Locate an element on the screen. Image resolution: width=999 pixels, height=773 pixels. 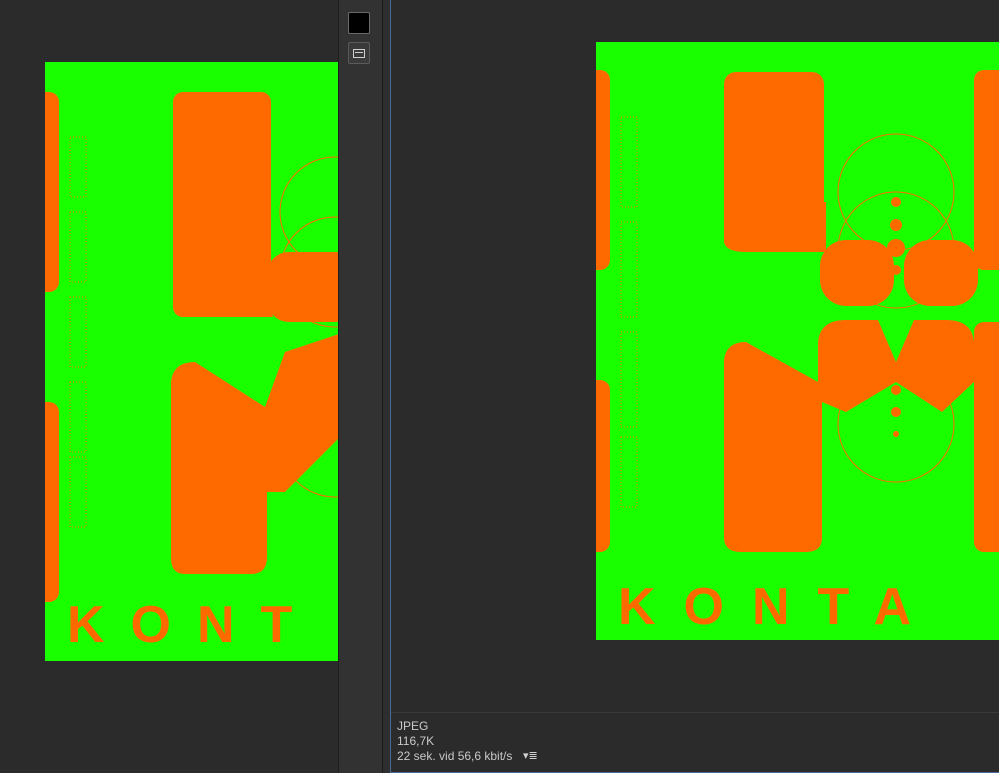
file-size-label: 116,7K is located at coordinates (416, 741).